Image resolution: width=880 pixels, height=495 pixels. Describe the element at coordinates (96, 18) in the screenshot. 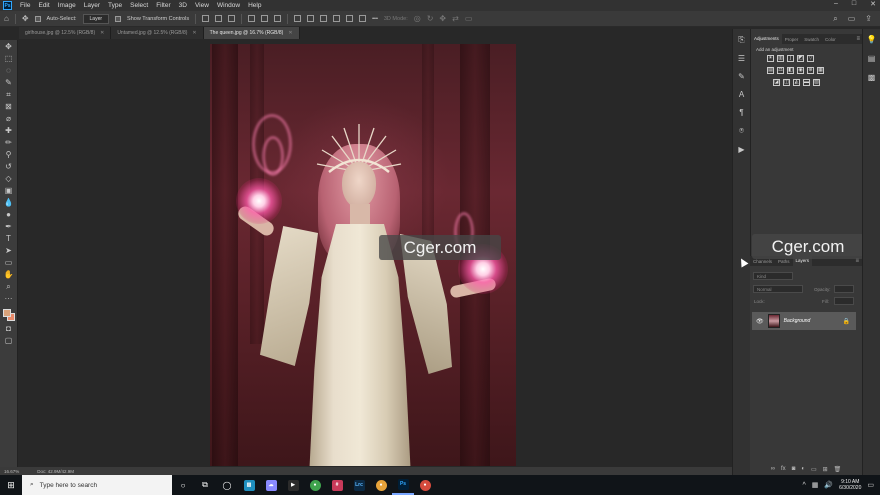

I see `auto-select-dropdown: Layer` at that location.